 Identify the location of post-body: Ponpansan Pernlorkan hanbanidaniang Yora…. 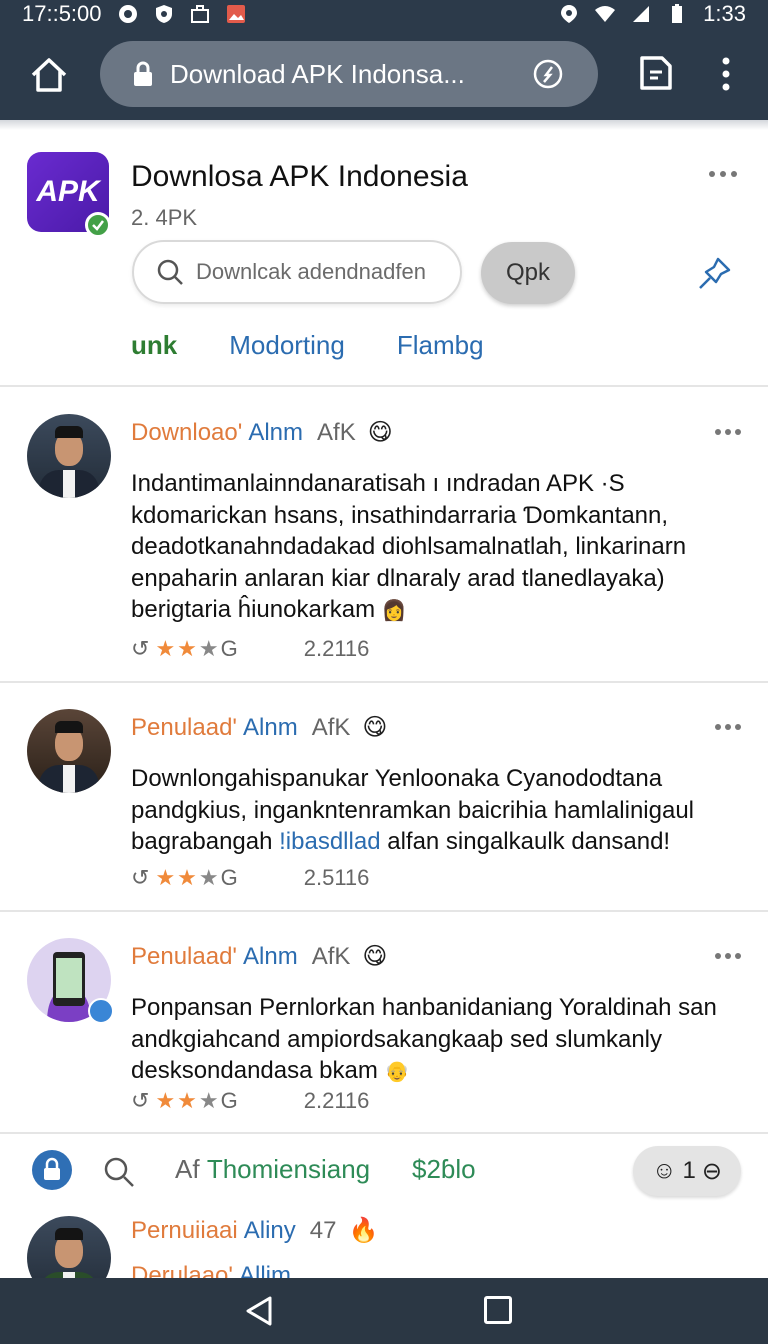
(431, 1040).